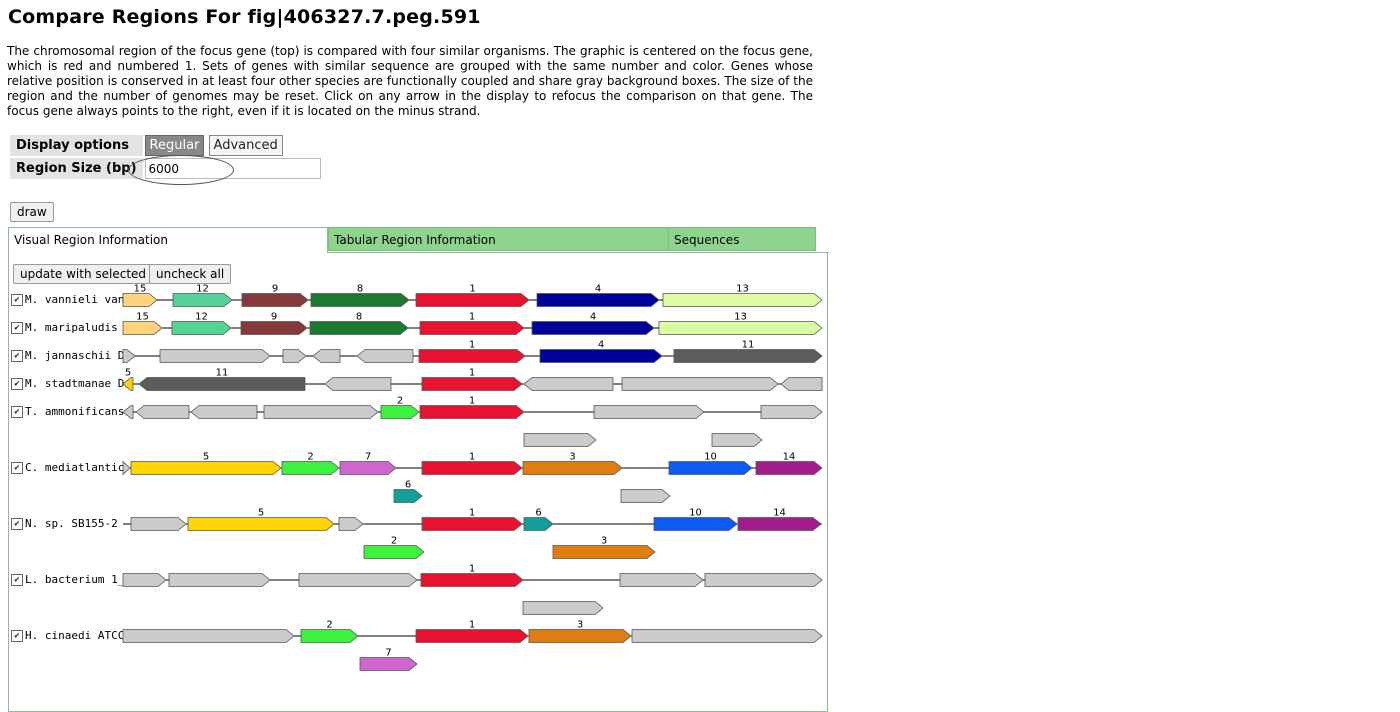 This screenshot has height=712, width=1400. Describe the element at coordinates (140, 289) in the screenshot. I see `gene-number-label: 15` at that location.